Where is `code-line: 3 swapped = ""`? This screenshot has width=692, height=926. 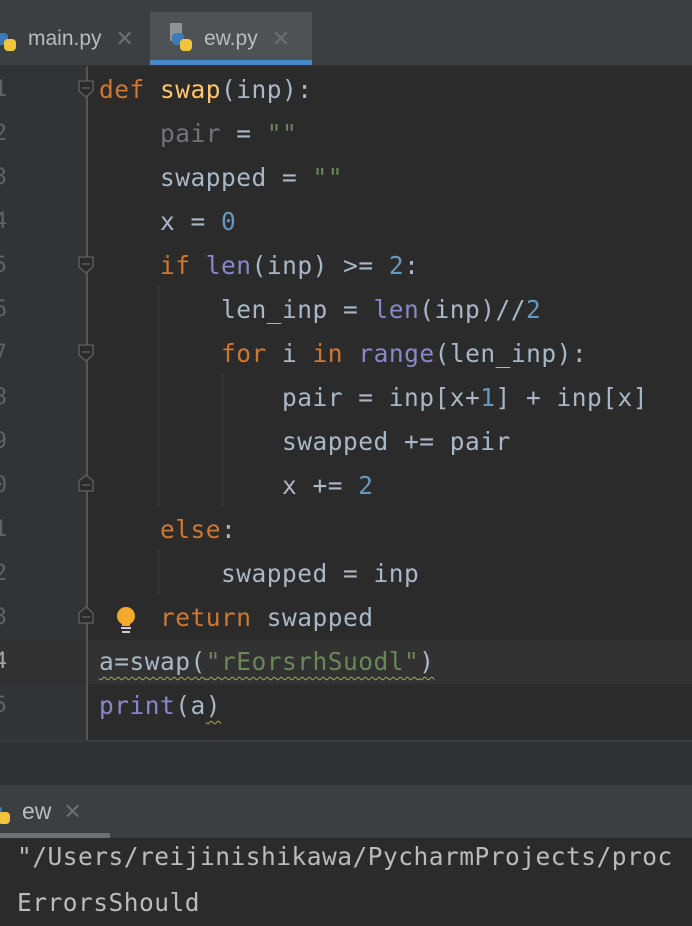 code-line: 3 swapped = "" is located at coordinates (346, 178).